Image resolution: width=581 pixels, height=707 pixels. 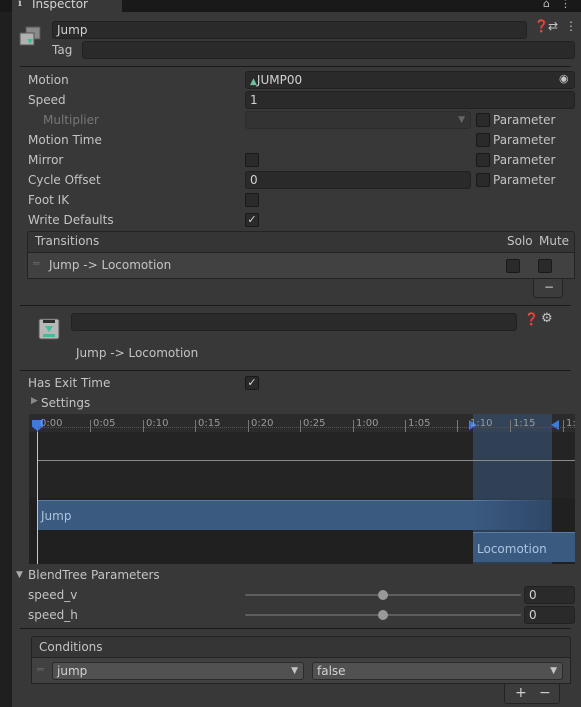 I want to click on condition-mode-dropdown: false ▼, so click(x=437, y=671).